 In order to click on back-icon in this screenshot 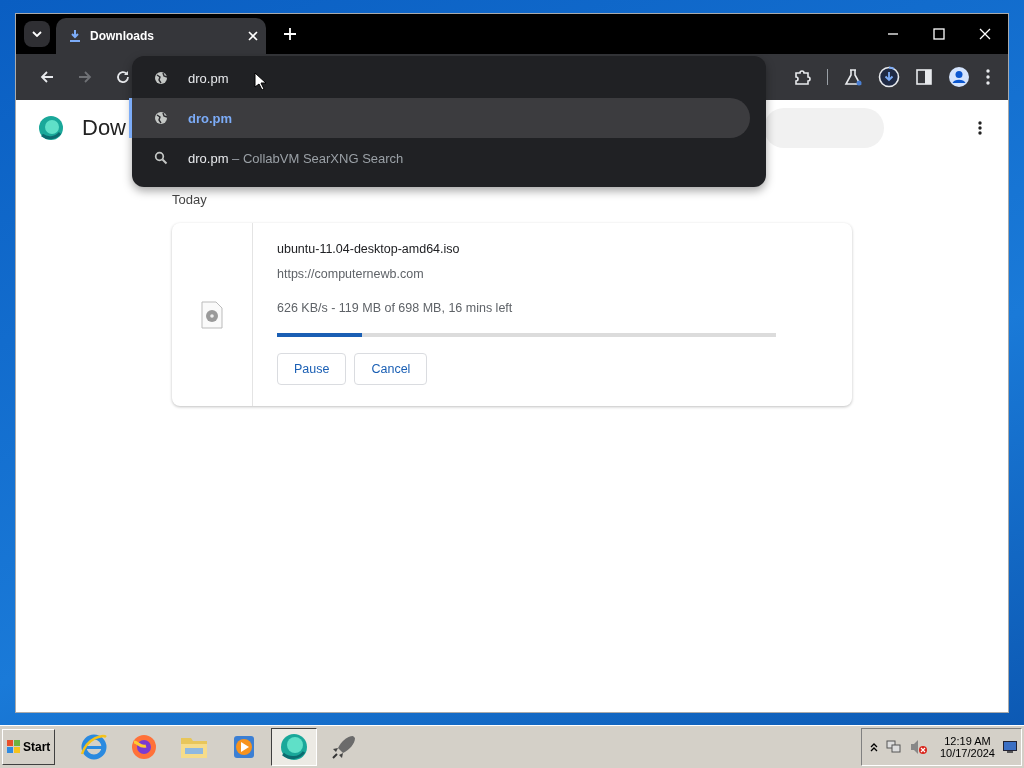, I will do `click(47, 77)`.